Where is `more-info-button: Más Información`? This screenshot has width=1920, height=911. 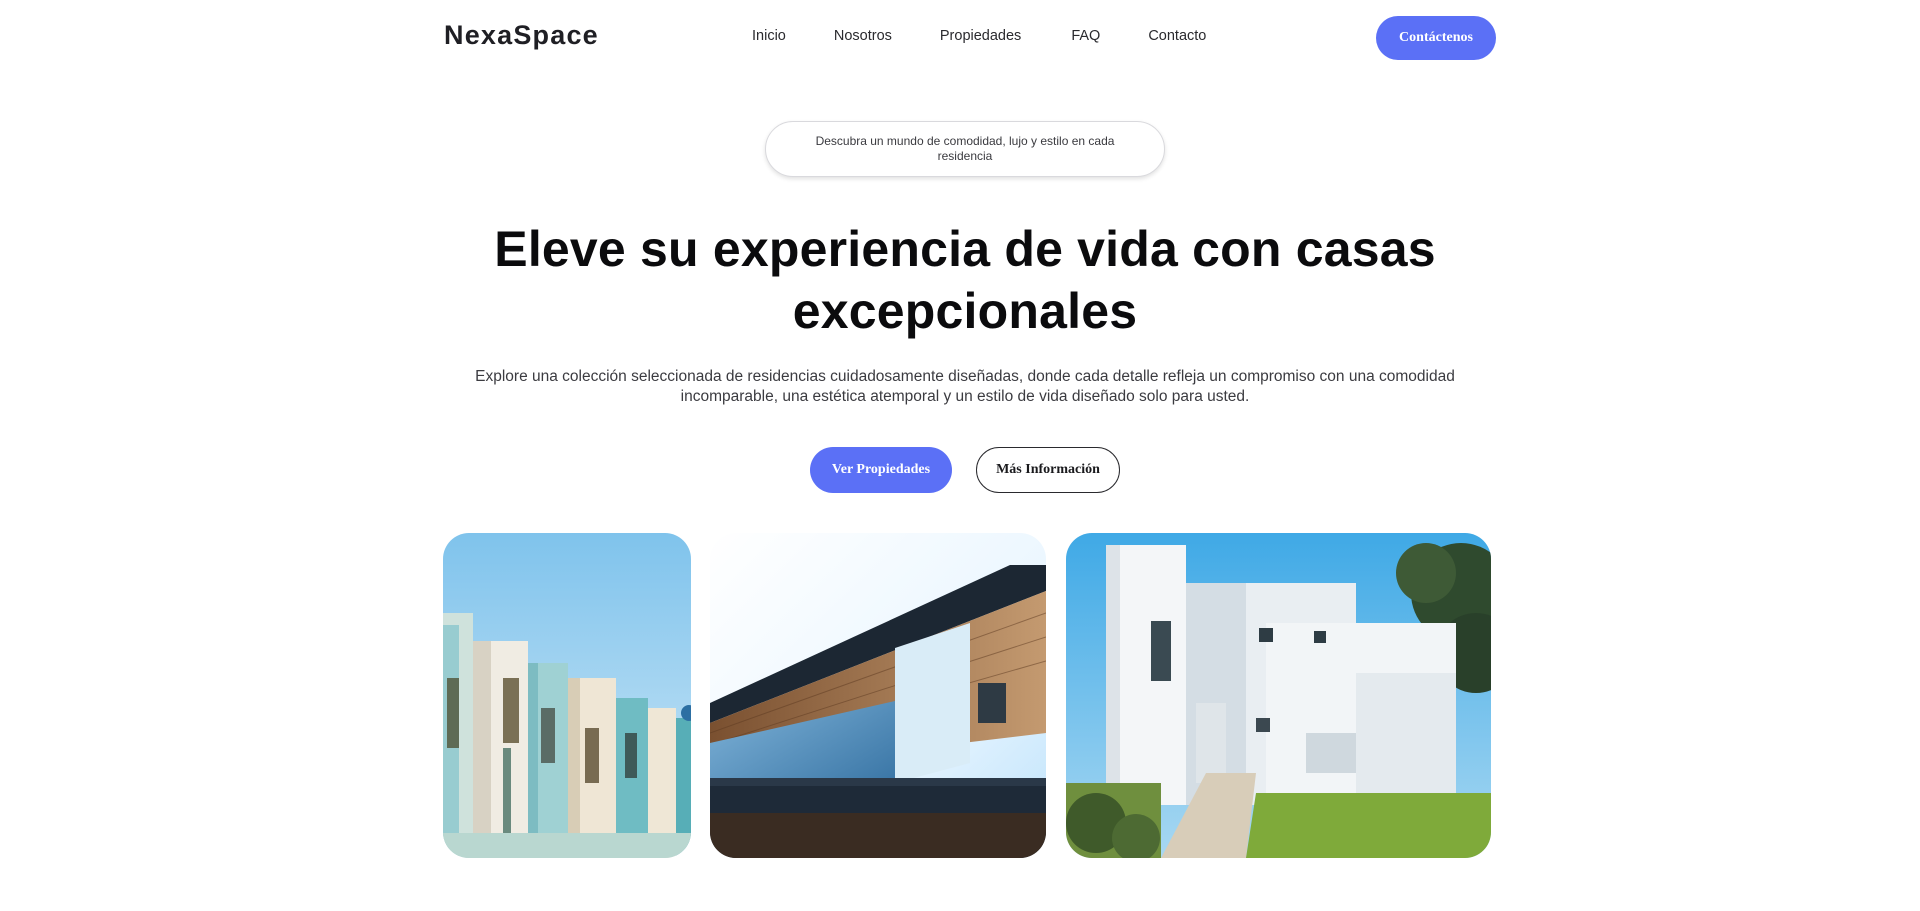 more-info-button: Más Información is located at coordinates (1048, 470).